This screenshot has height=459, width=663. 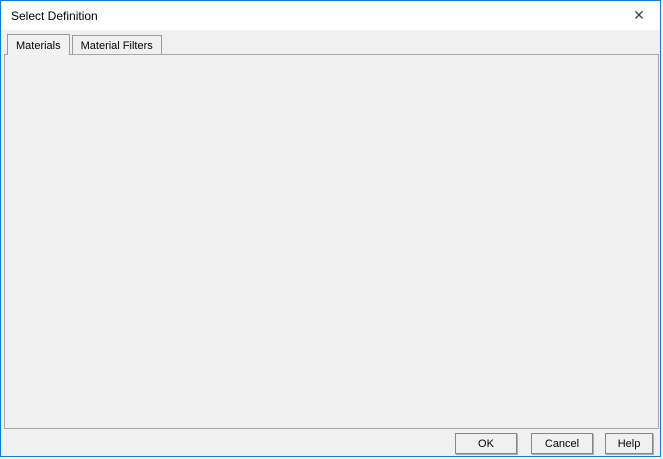 I want to click on ok-button: OK, so click(x=486, y=443).